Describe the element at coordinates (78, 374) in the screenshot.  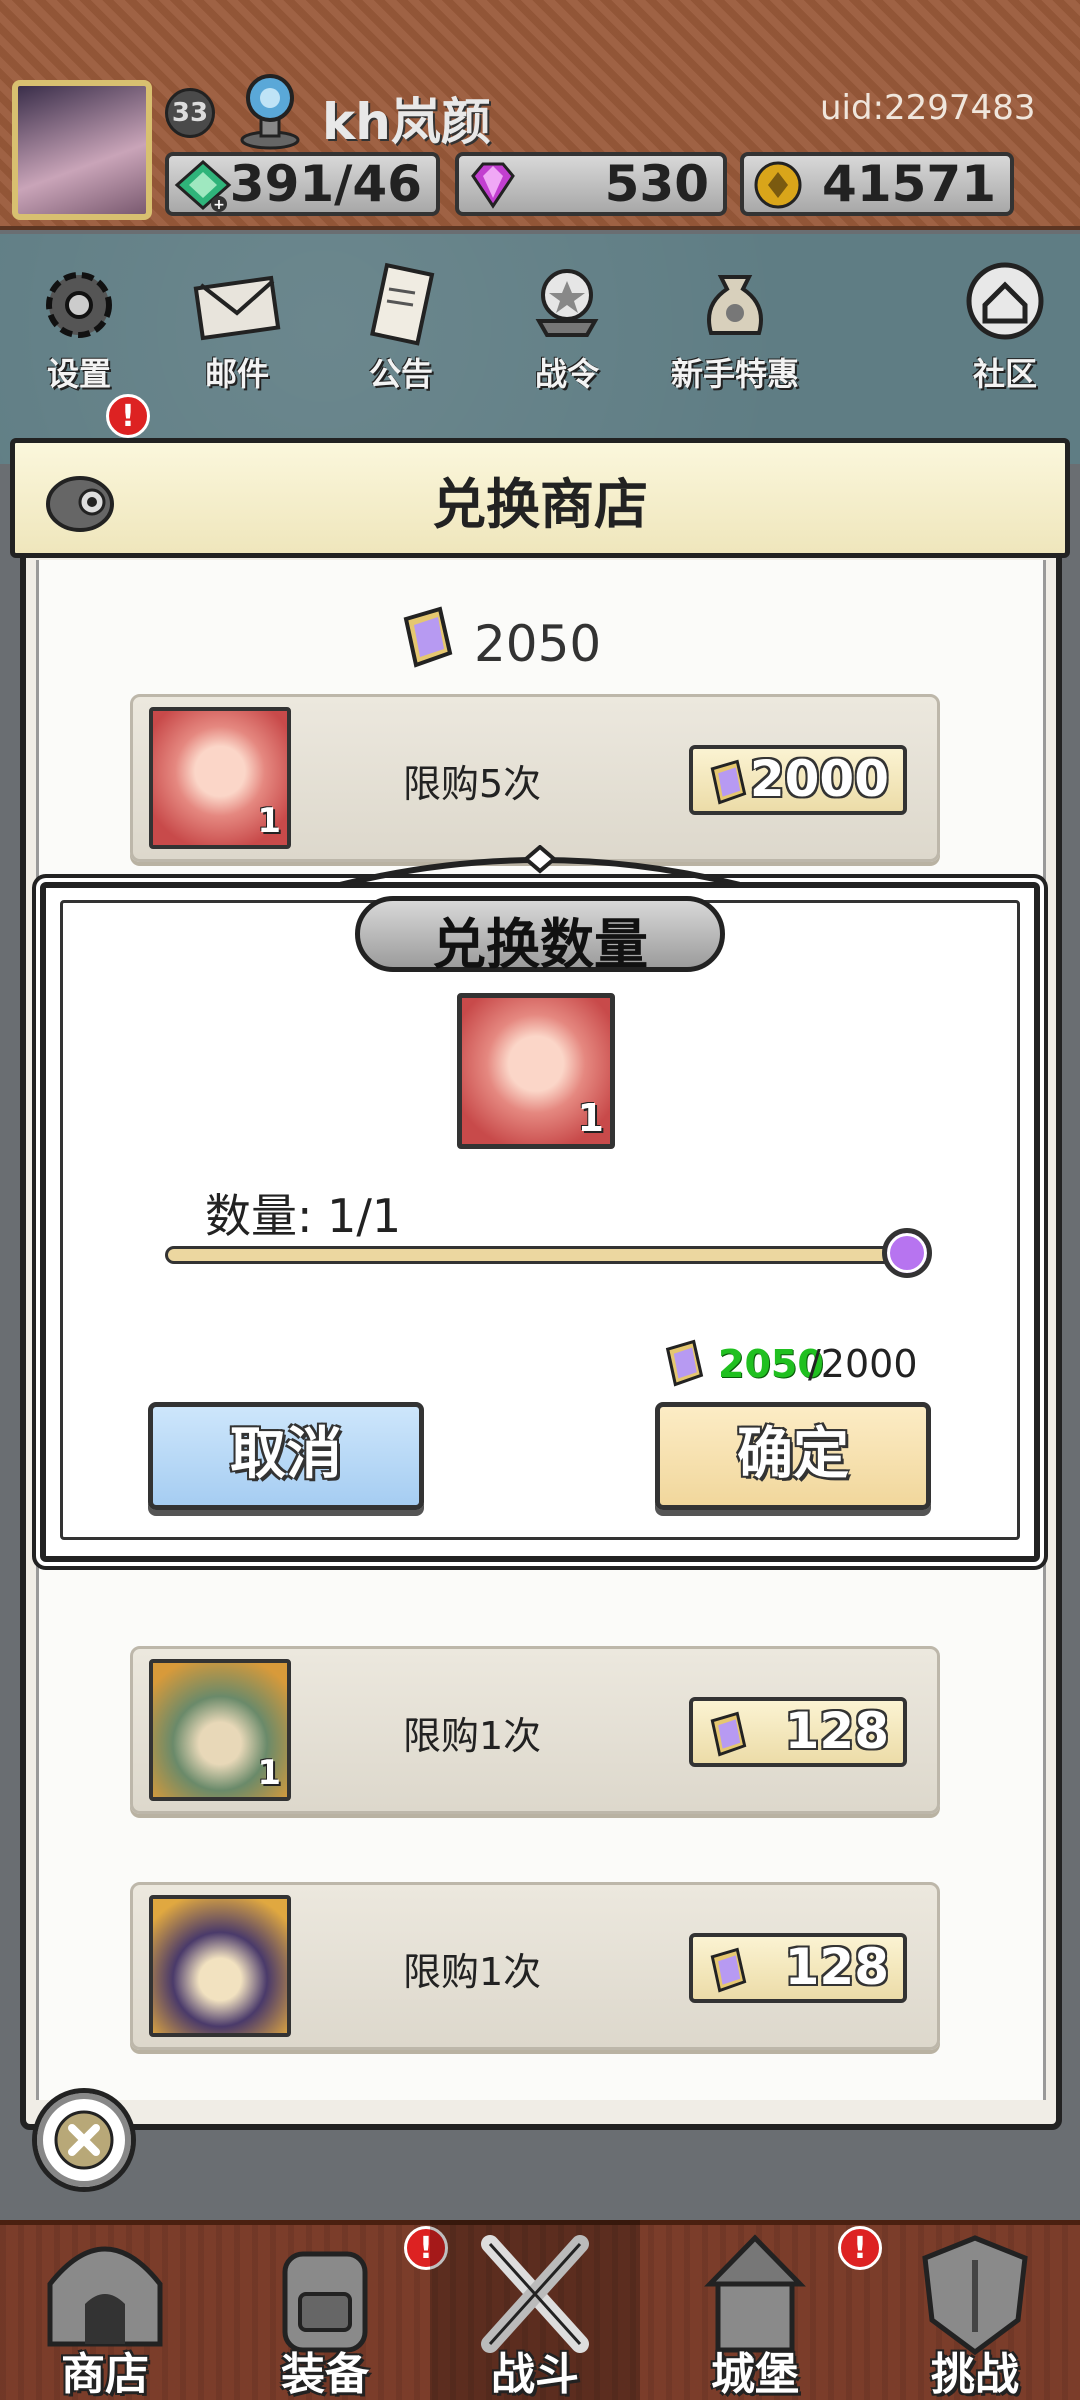
I see `settings-label: 设置` at that location.